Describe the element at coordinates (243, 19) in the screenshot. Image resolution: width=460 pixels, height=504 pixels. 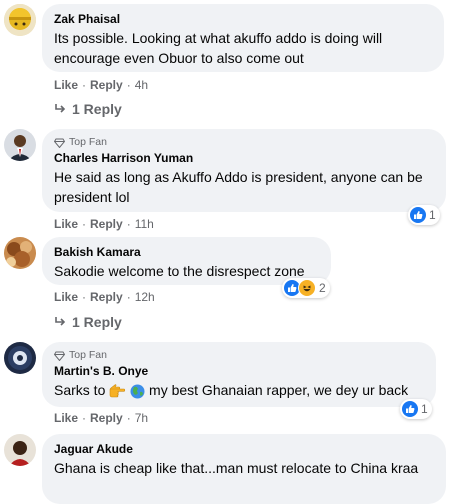
I see `comment-author: Zak Phaisal` at that location.